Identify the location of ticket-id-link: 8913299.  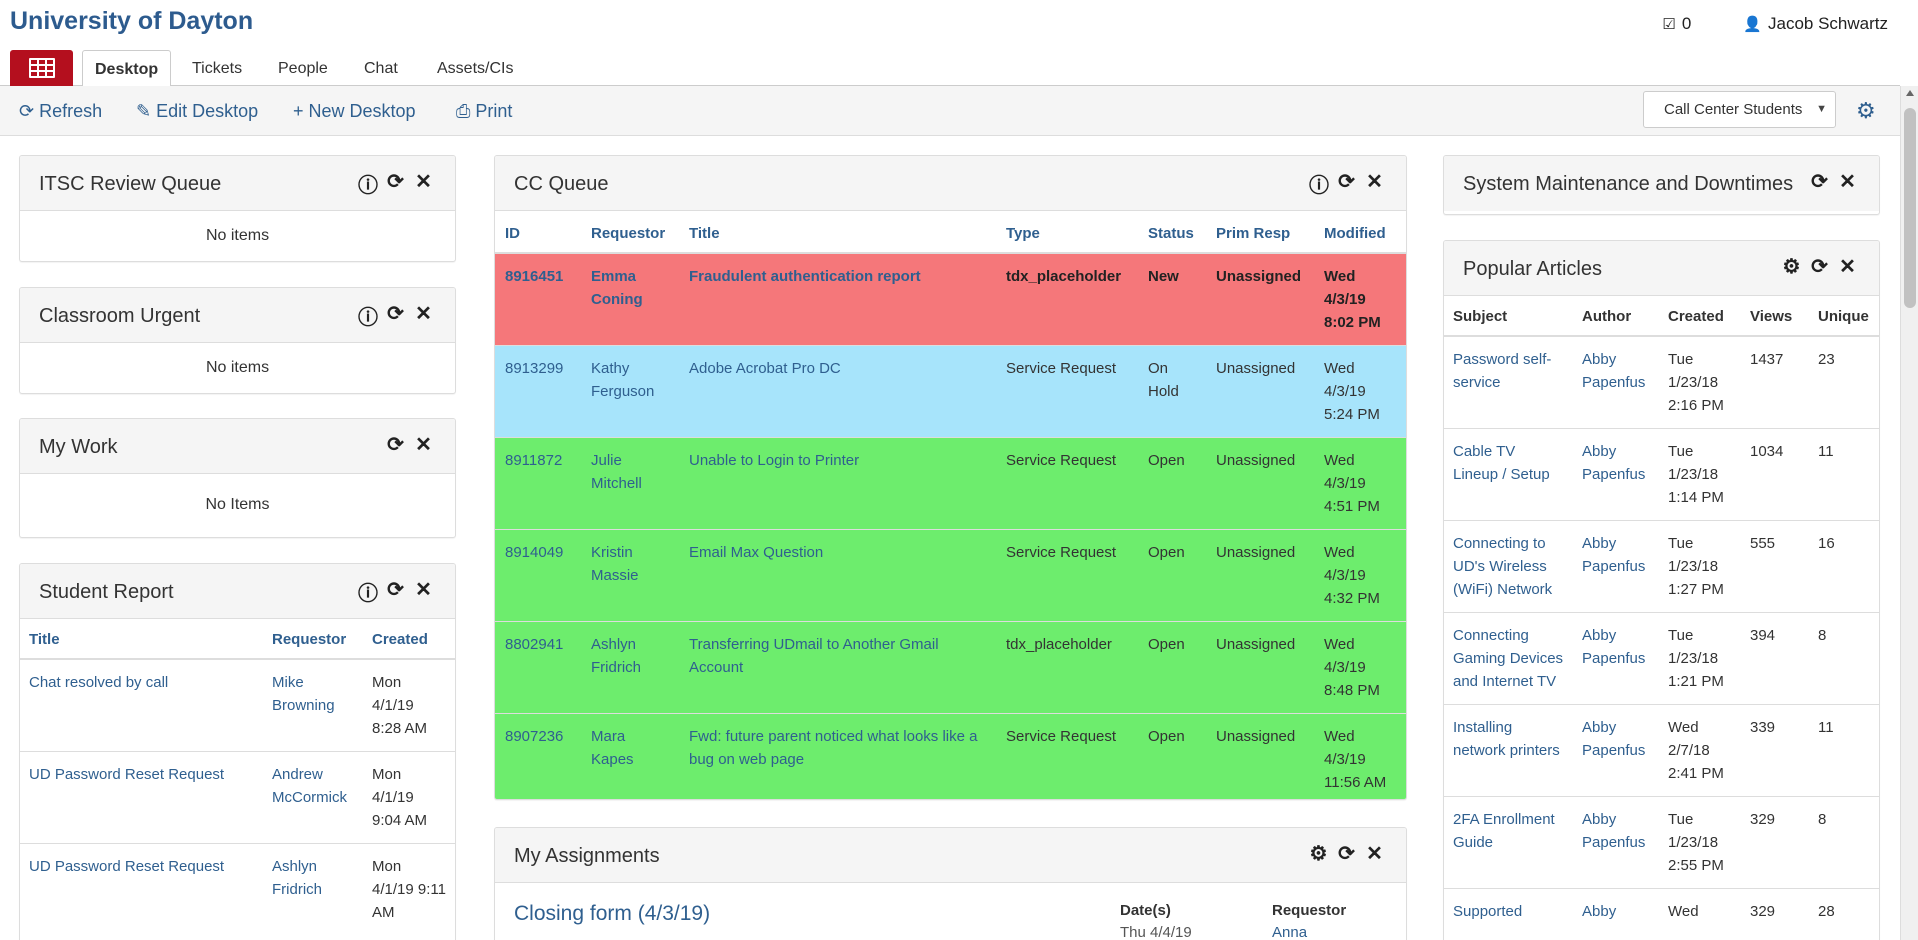
(538, 391).